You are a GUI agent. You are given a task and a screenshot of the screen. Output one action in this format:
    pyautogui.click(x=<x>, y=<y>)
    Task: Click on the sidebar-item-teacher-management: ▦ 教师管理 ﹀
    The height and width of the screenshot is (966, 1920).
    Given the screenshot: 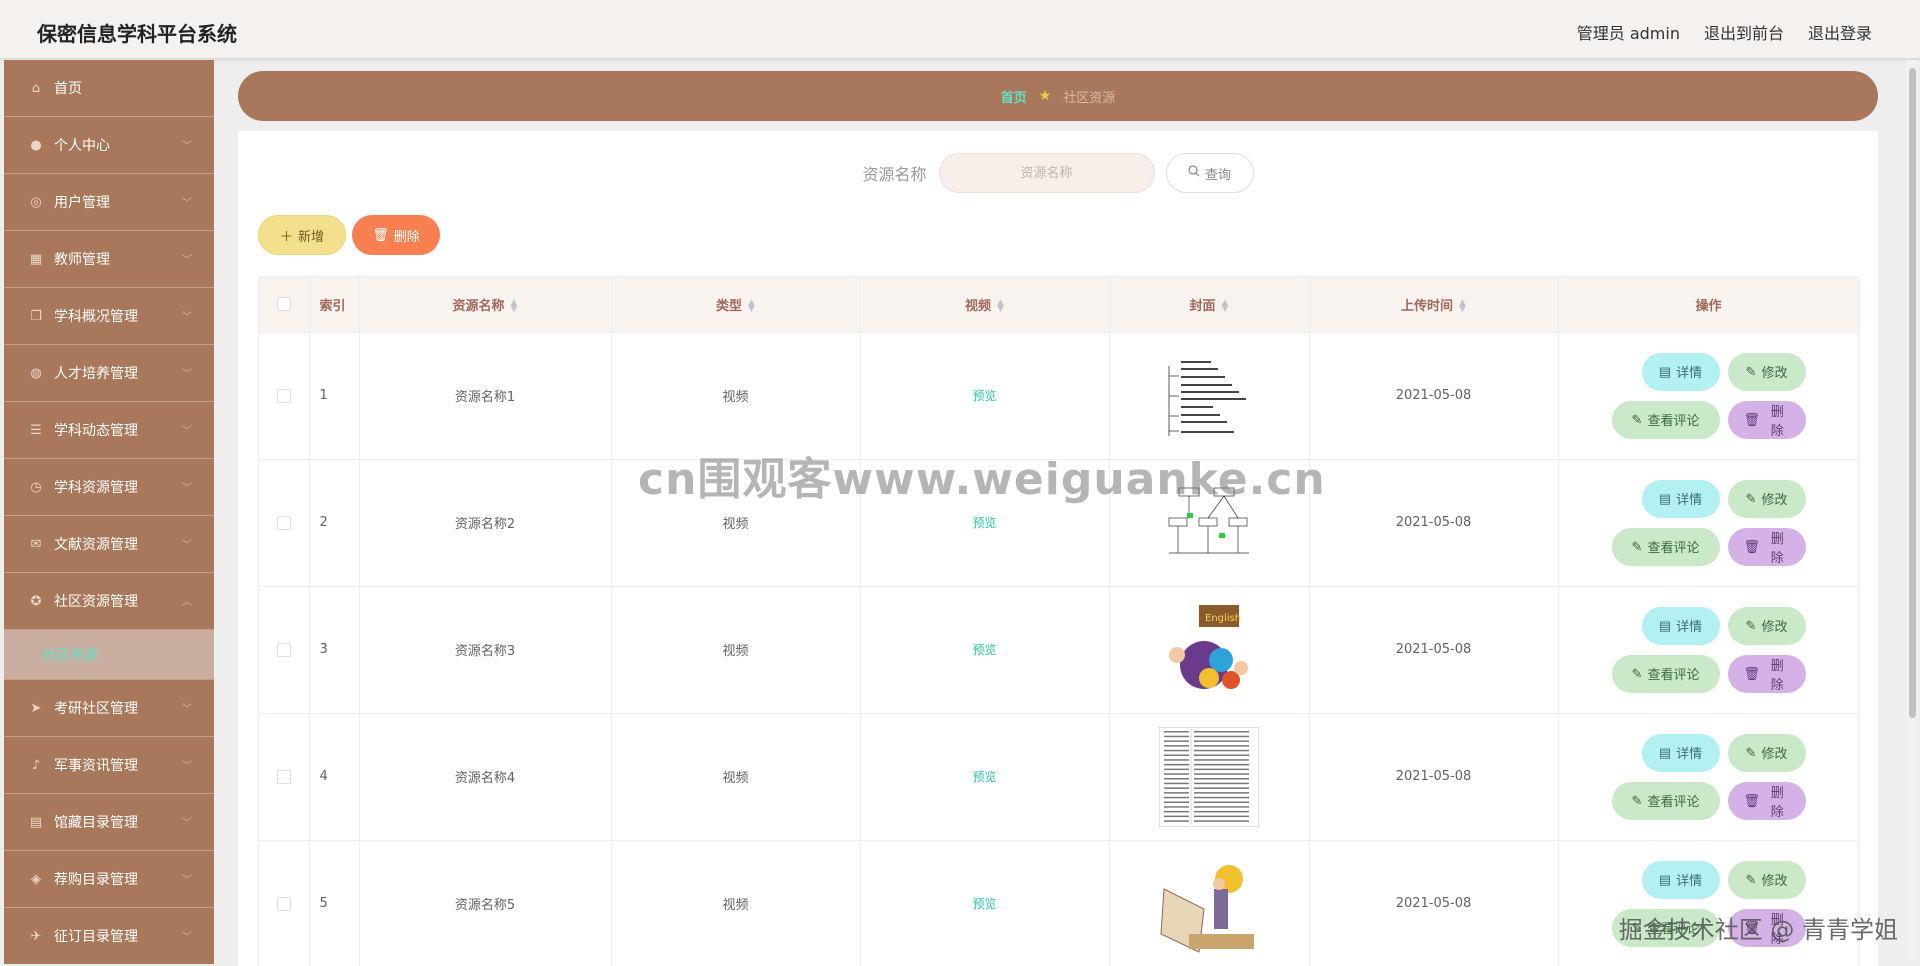 What is the action you would take?
    pyautogui.click(x=109, y=259)
    